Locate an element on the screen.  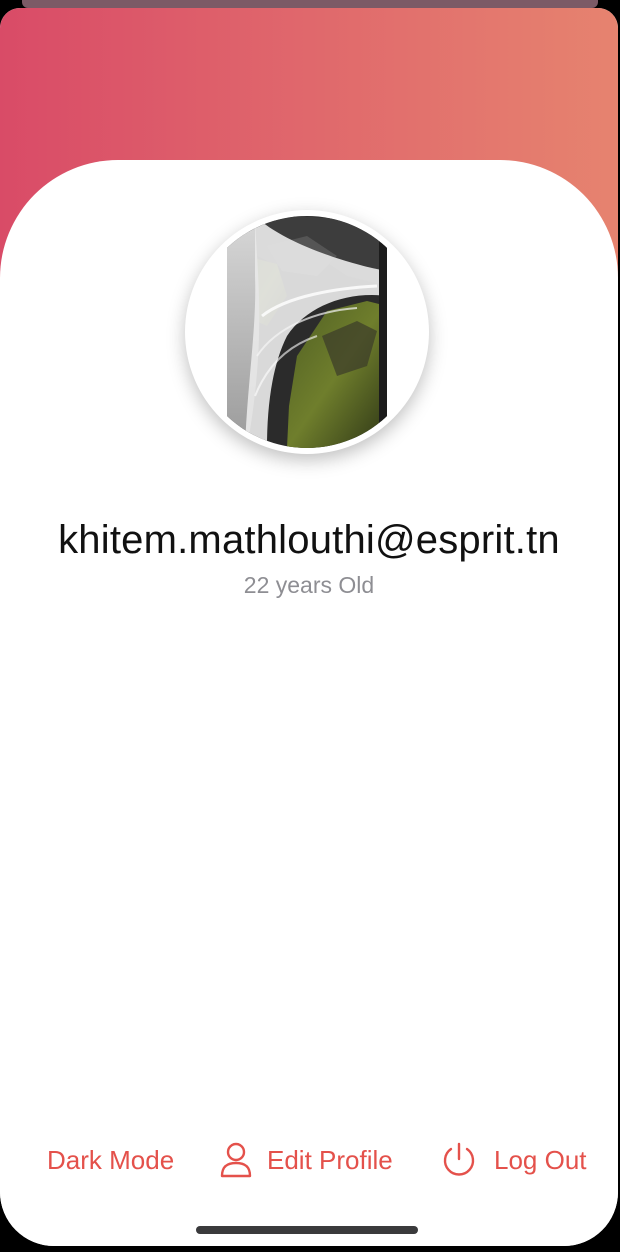
avatar is located at coordinates (307, 332).